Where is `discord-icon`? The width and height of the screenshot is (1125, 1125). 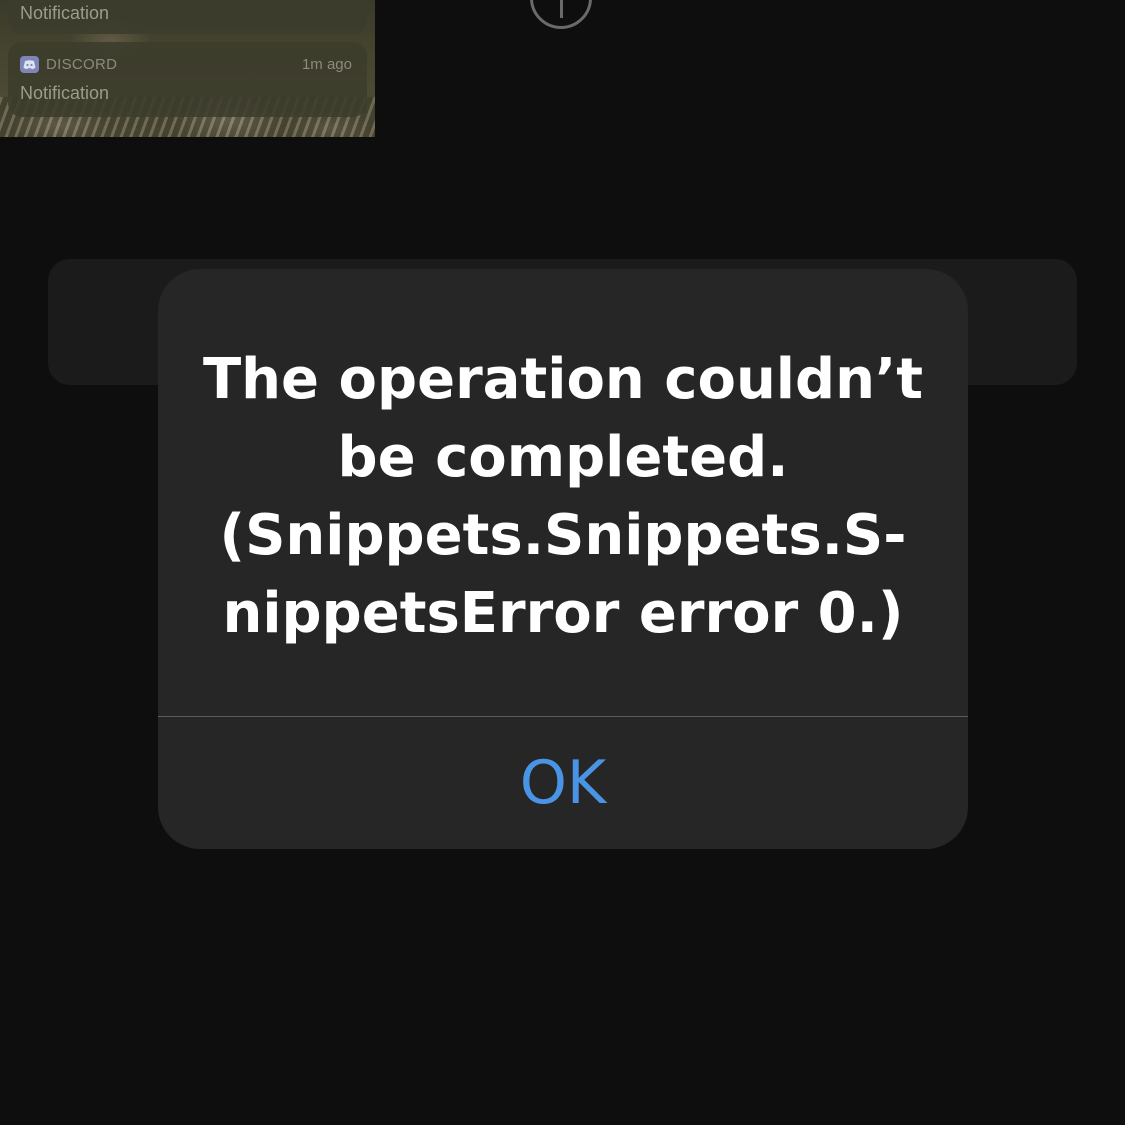
discord-icon is located at coordinates (29, 64).